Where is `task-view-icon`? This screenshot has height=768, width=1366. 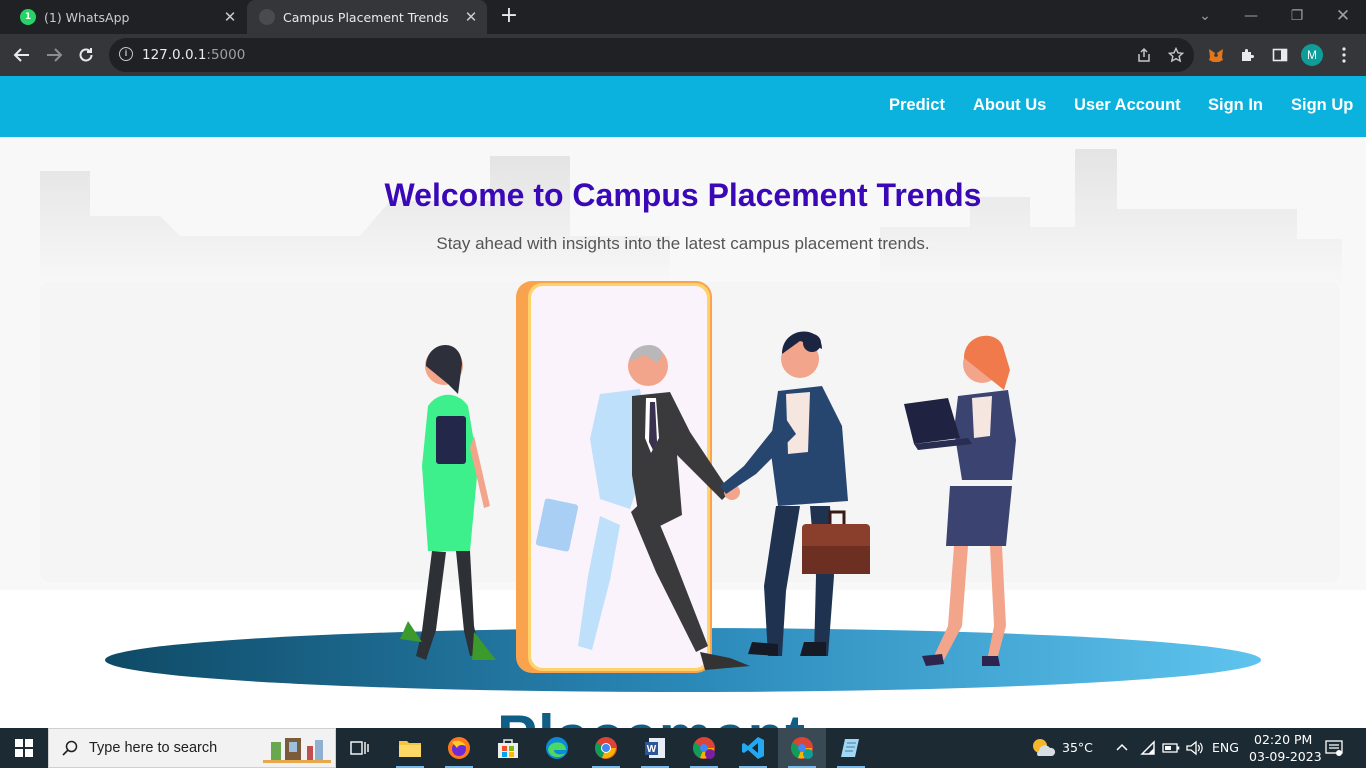 task-view-icon is located at coordinates (359, 748).